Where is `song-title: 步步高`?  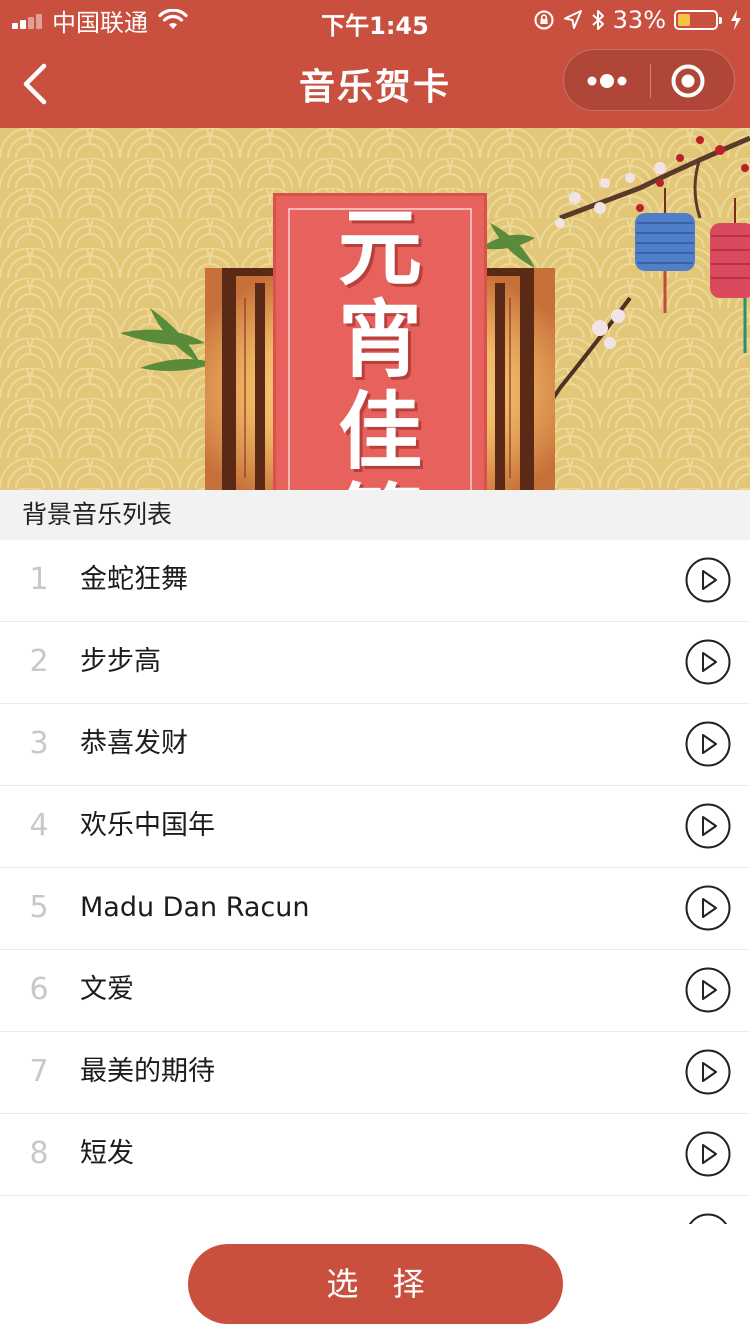 song-title: 步步高 is located at coordinates (120, 661).